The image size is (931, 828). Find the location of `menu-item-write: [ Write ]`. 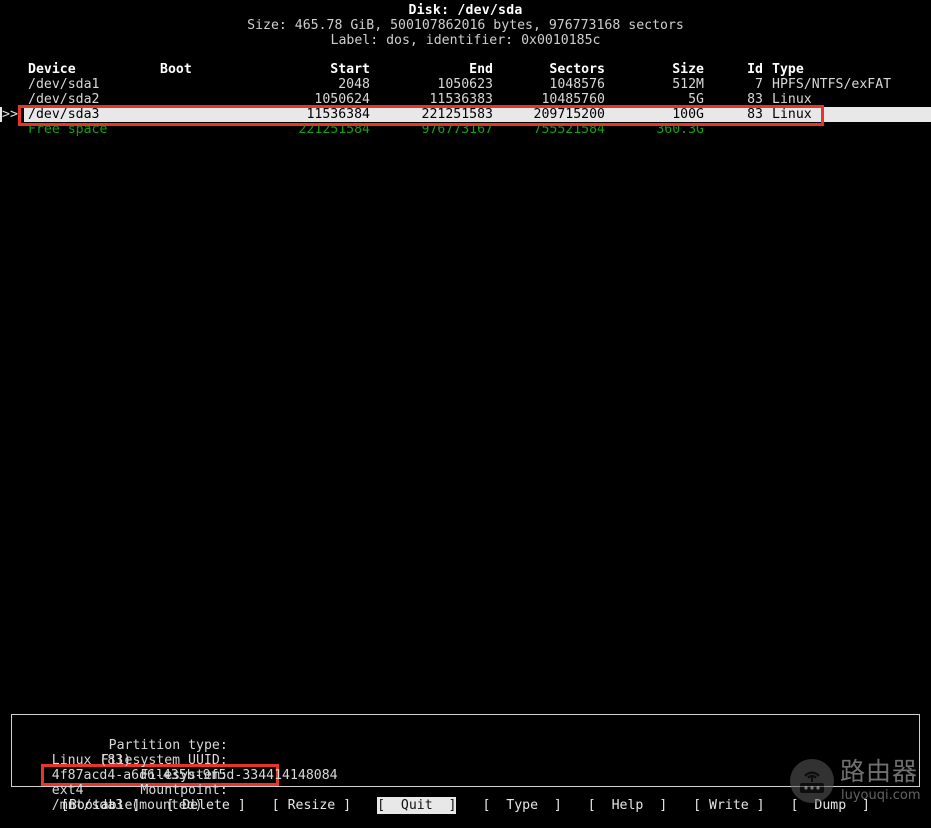

menu-item-write: [ Write ] is located at coordinates (728, 805).